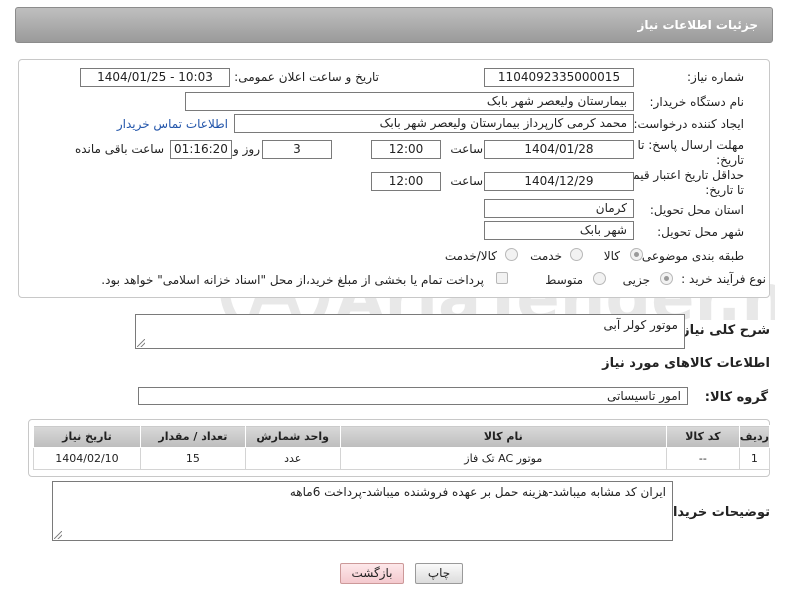 This screenshot has width=788, height=598. I want to click on col-unit: واحد شمارش, so click(292, 436).